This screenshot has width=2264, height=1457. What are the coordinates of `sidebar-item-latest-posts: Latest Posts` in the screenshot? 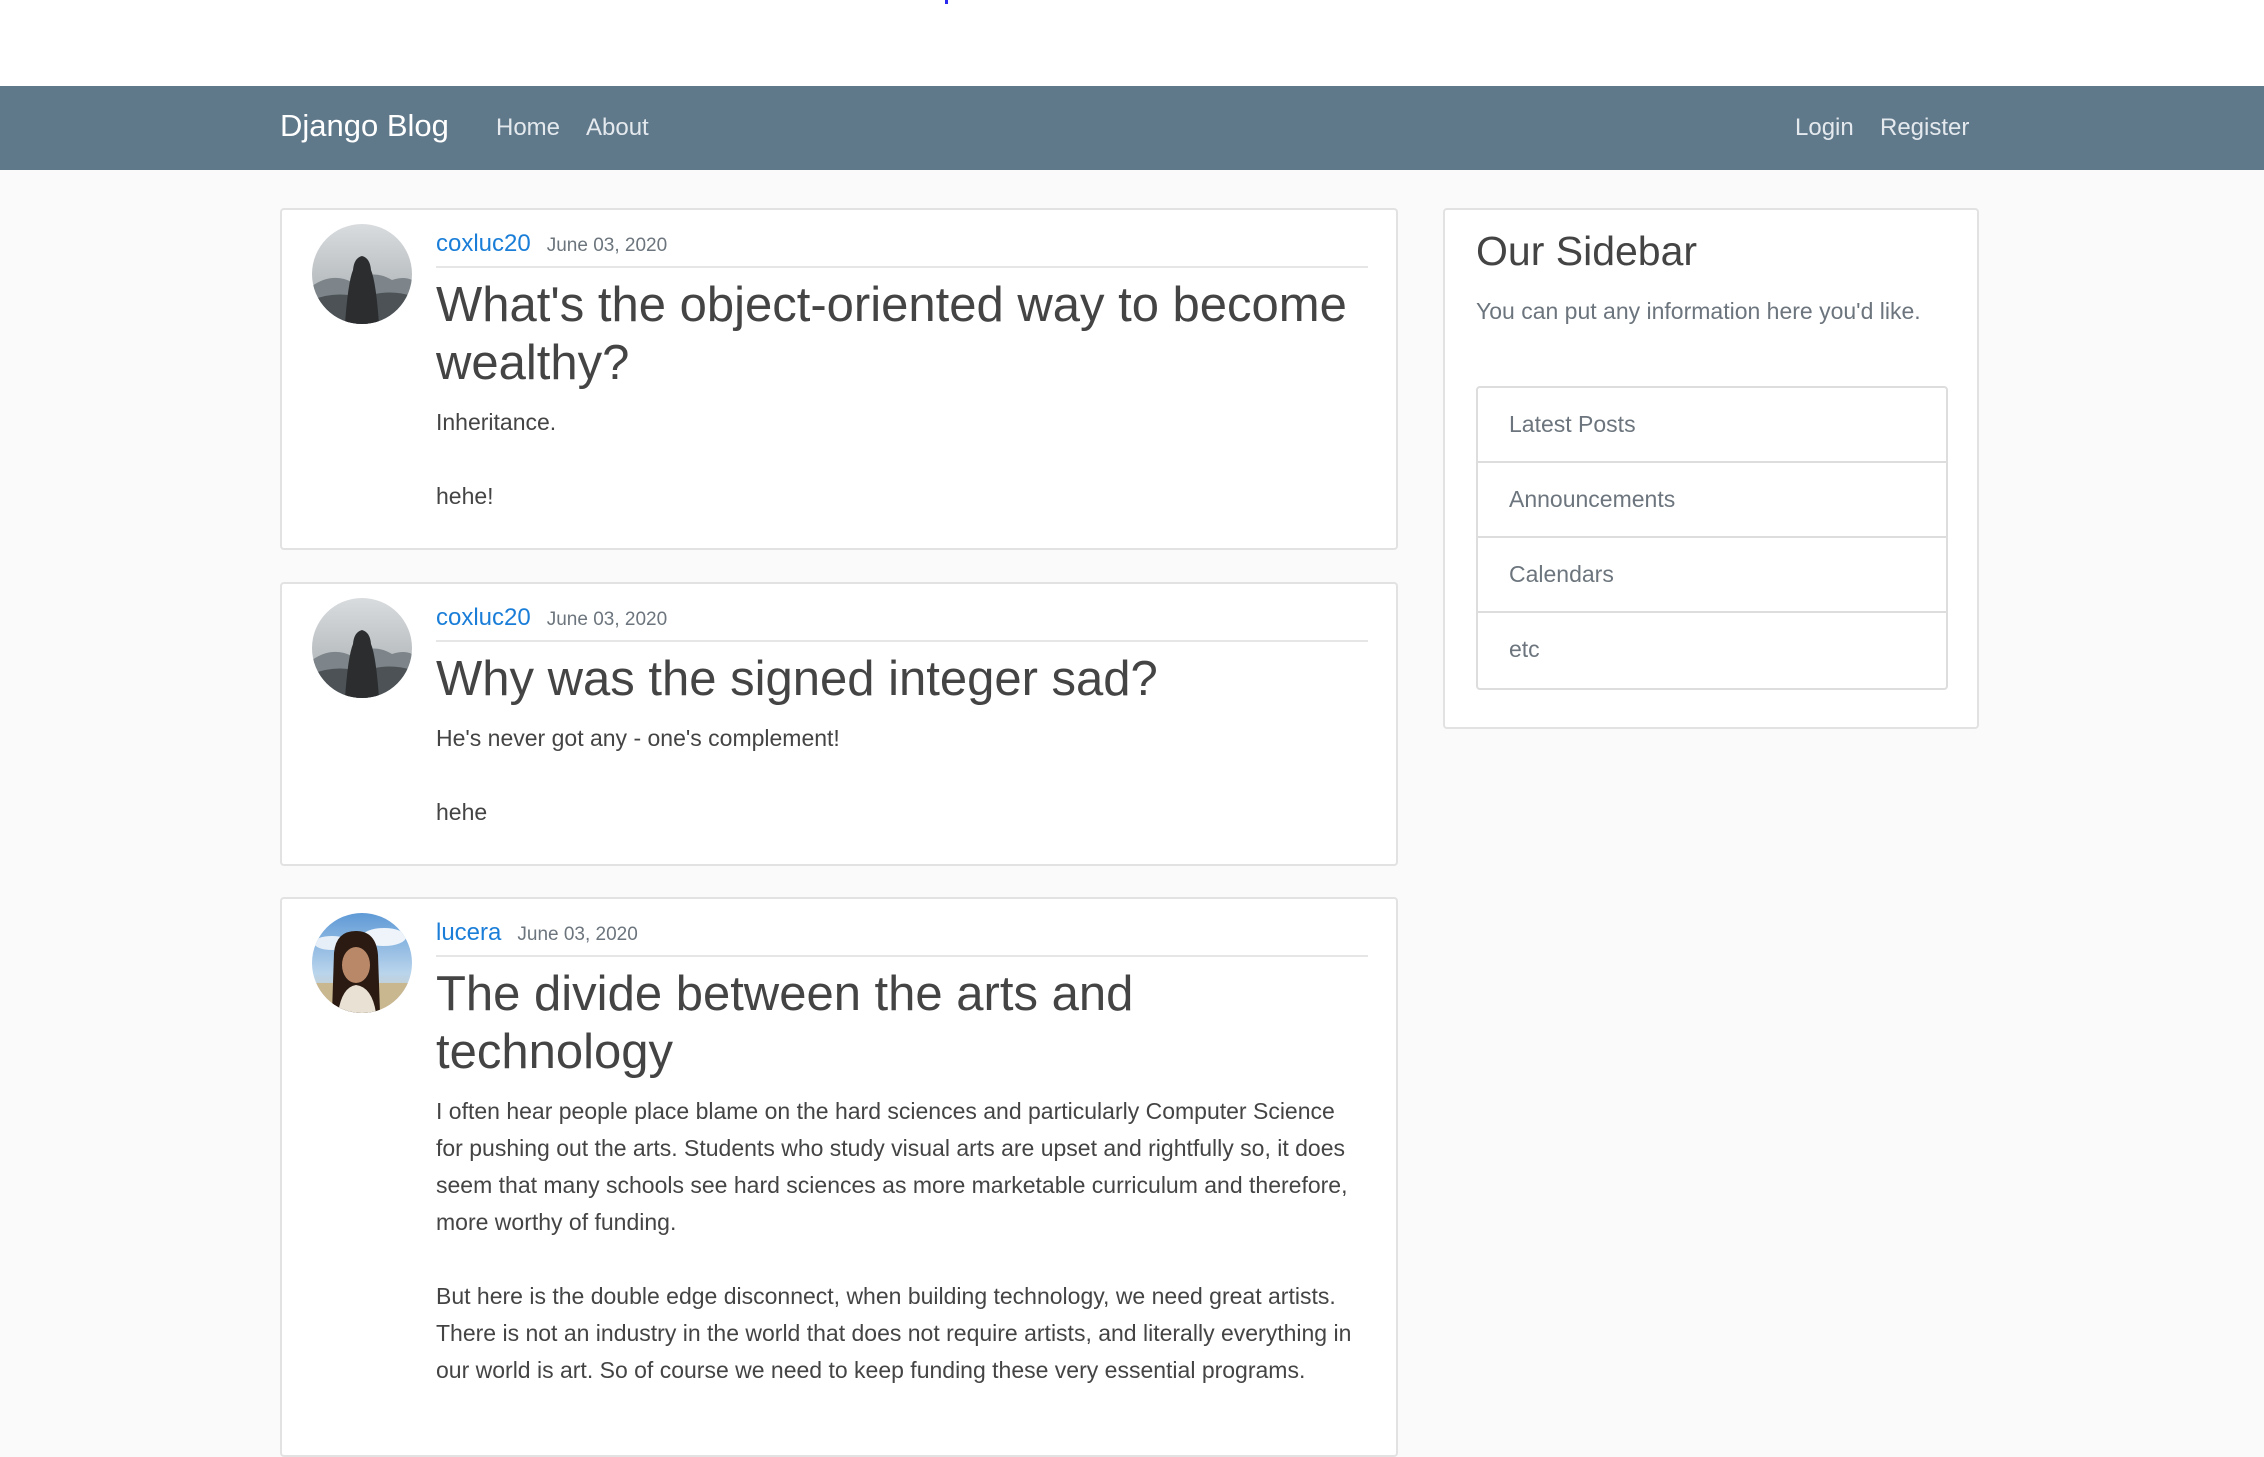 It's located at (1712, 425).